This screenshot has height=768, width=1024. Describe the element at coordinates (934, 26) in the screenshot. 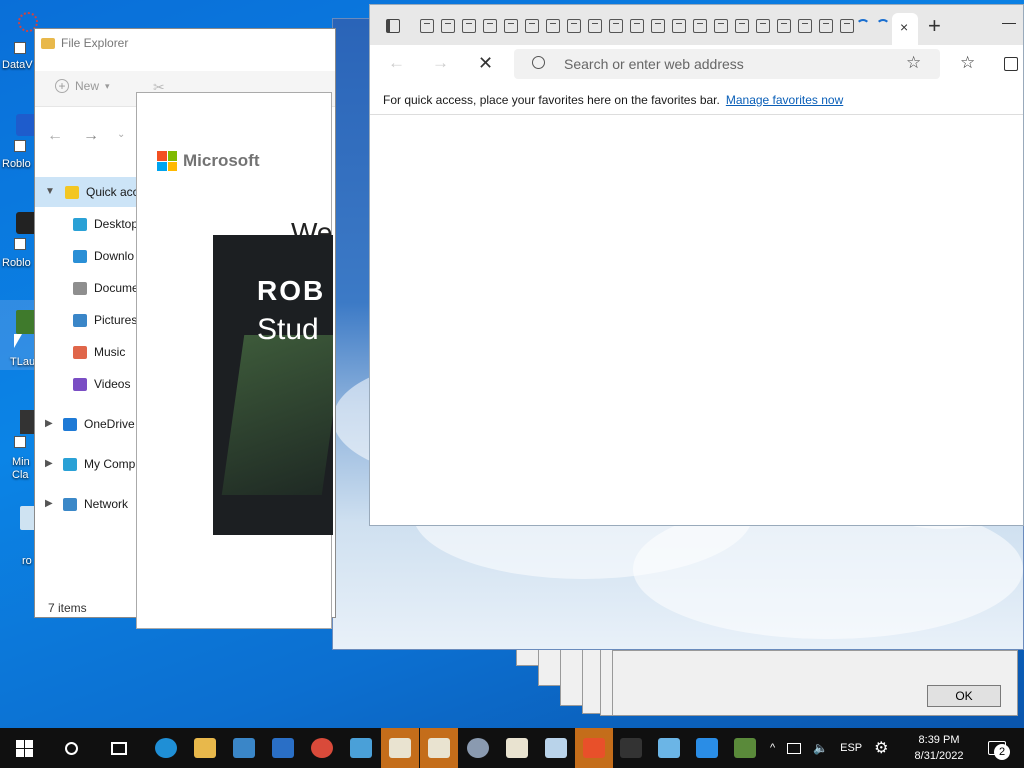

I see `new-tab-icon: +` at that location.